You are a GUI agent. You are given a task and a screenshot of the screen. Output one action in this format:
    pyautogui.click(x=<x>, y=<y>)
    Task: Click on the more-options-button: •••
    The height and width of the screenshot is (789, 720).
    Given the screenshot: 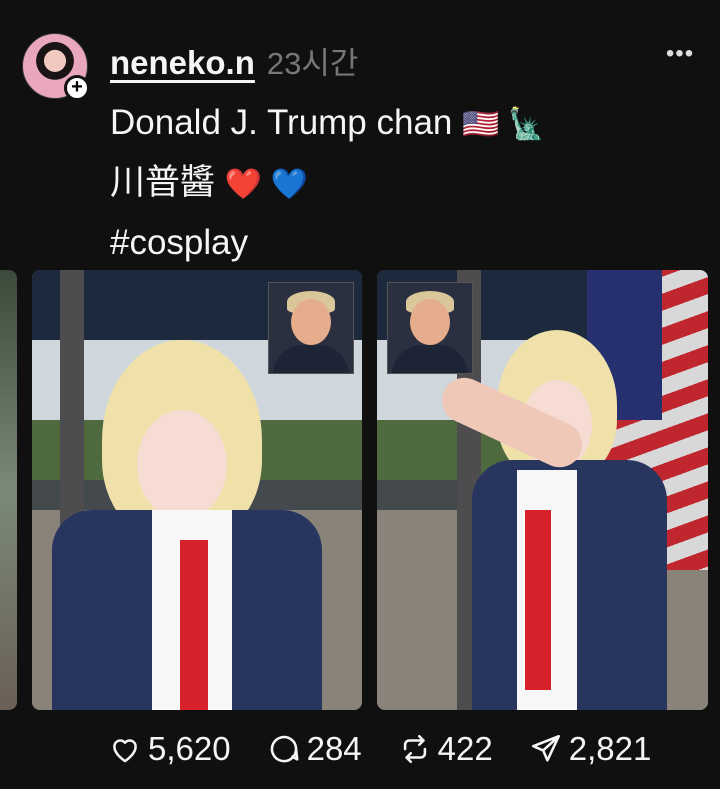 What is the action you would take?
    pyautogui.click(x=680, y=55)
    